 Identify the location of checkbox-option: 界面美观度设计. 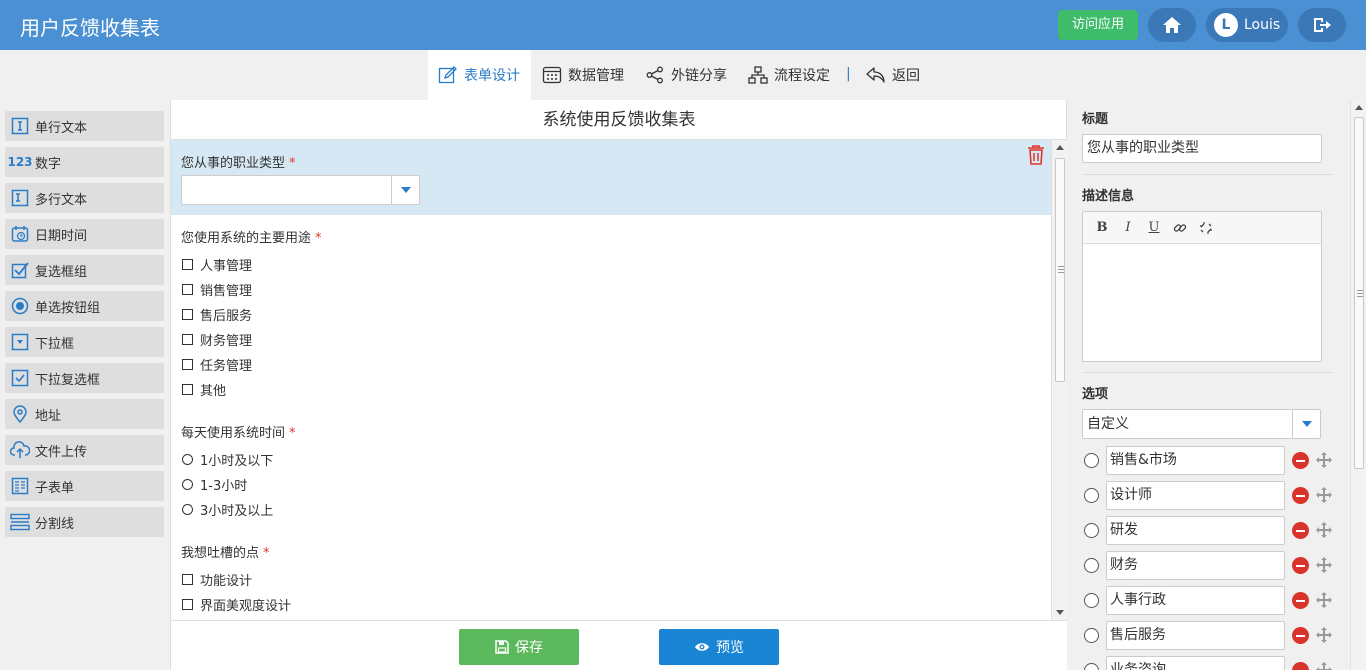
(236, 604).